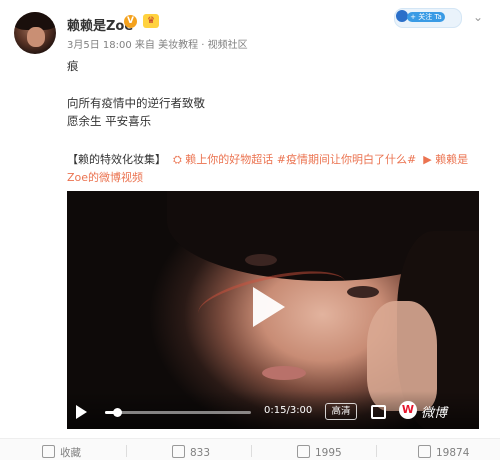 Image resolution: width=500 pixels, height=460 pixels. What do you see at coordinates (434, 413) in the screenshot?
I see `weibo-brand: 微博` at bounding box center [434, 413].